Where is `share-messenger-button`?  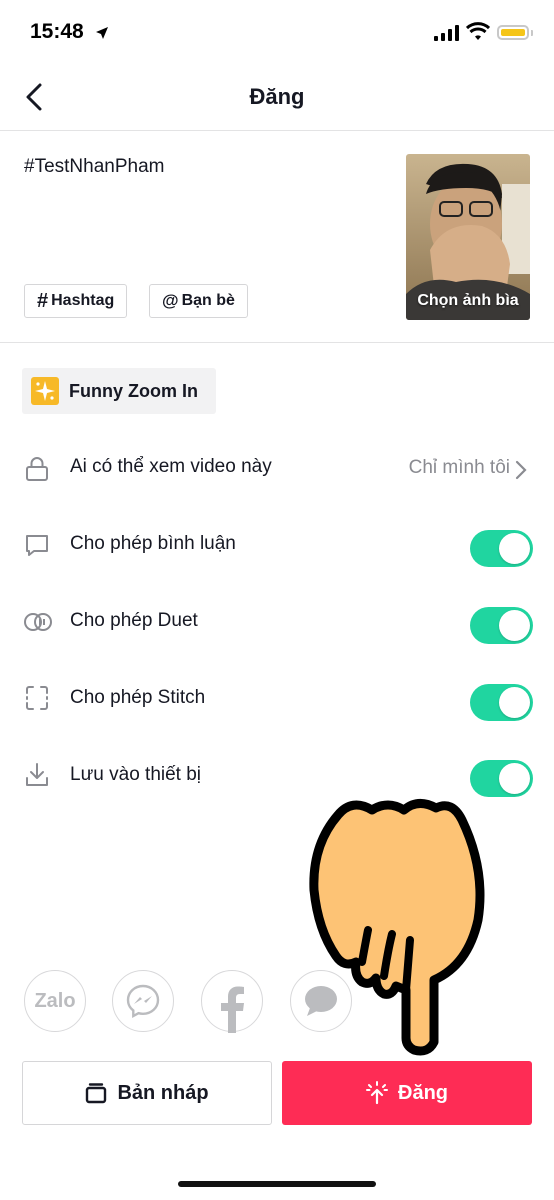 share-messenger-button is located at coordinates (143, 1001).